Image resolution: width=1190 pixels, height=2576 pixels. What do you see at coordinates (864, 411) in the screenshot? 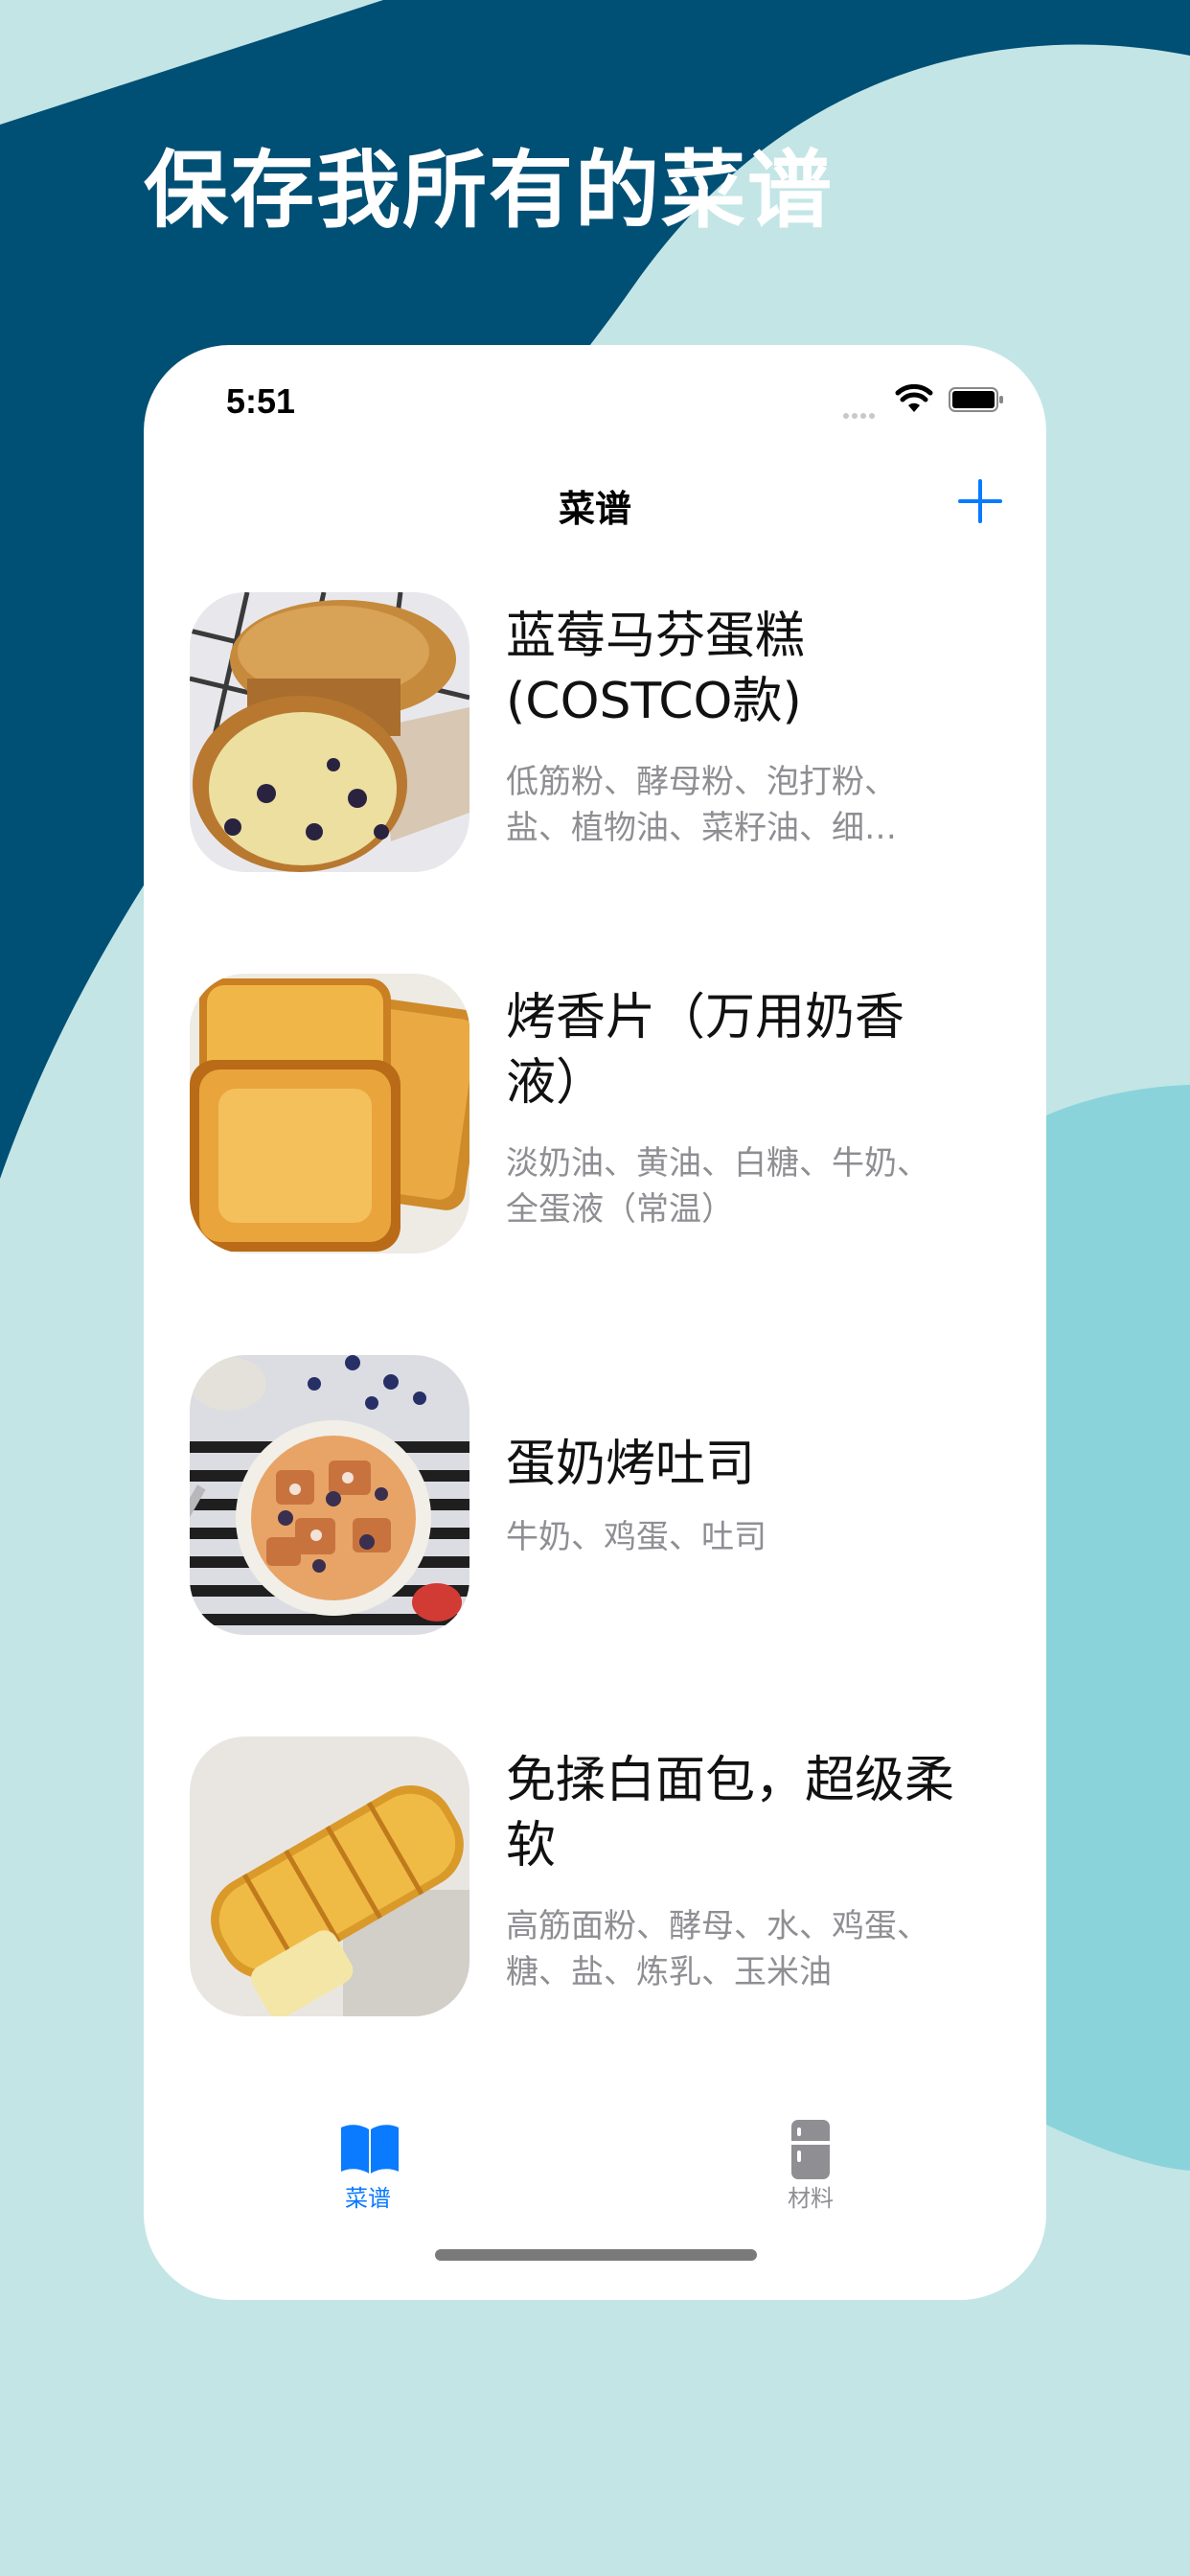
I see `signal-icon` at bounding box center [864, 411].